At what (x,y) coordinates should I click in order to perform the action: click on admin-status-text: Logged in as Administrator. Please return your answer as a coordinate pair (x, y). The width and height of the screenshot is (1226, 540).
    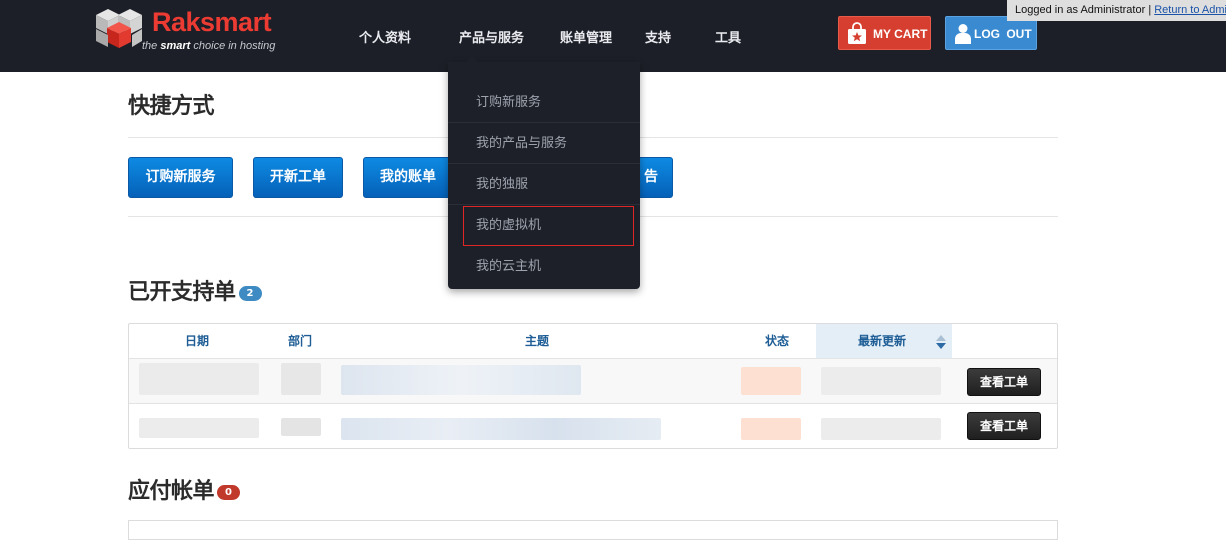
    Looking at the image, I should click on (1080, 10).